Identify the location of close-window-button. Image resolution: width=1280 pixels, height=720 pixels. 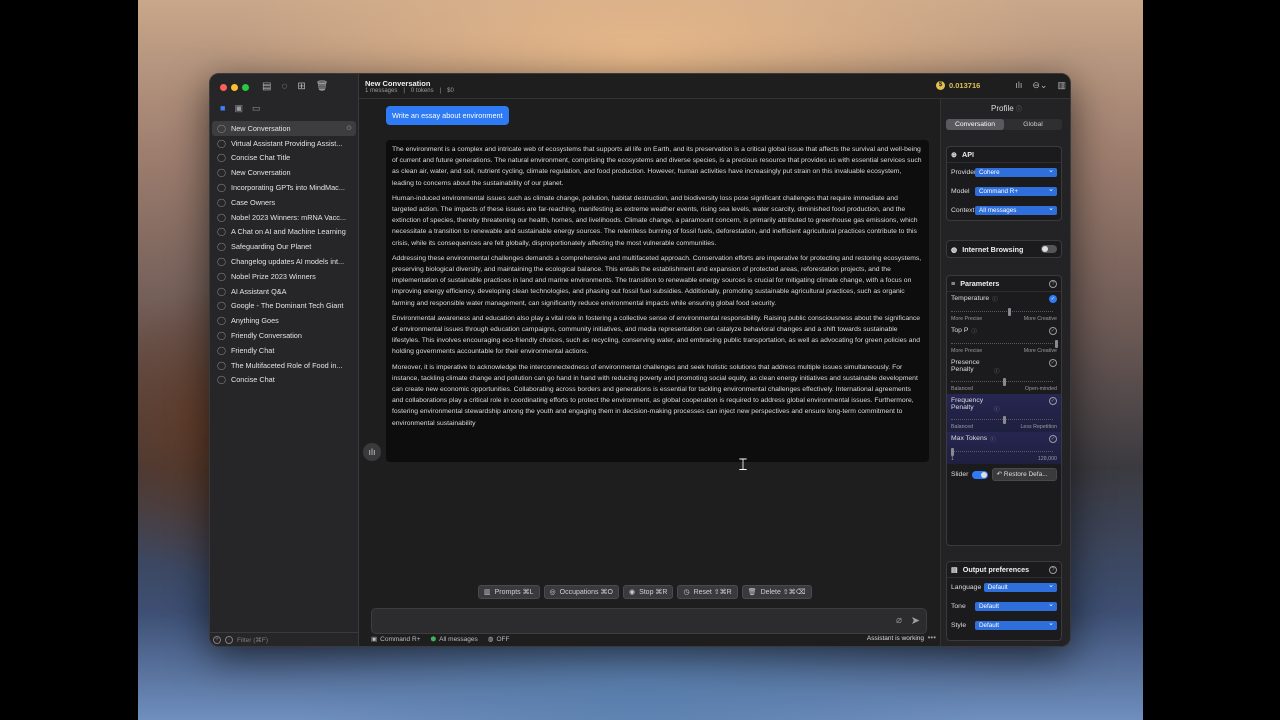
(223, 87).